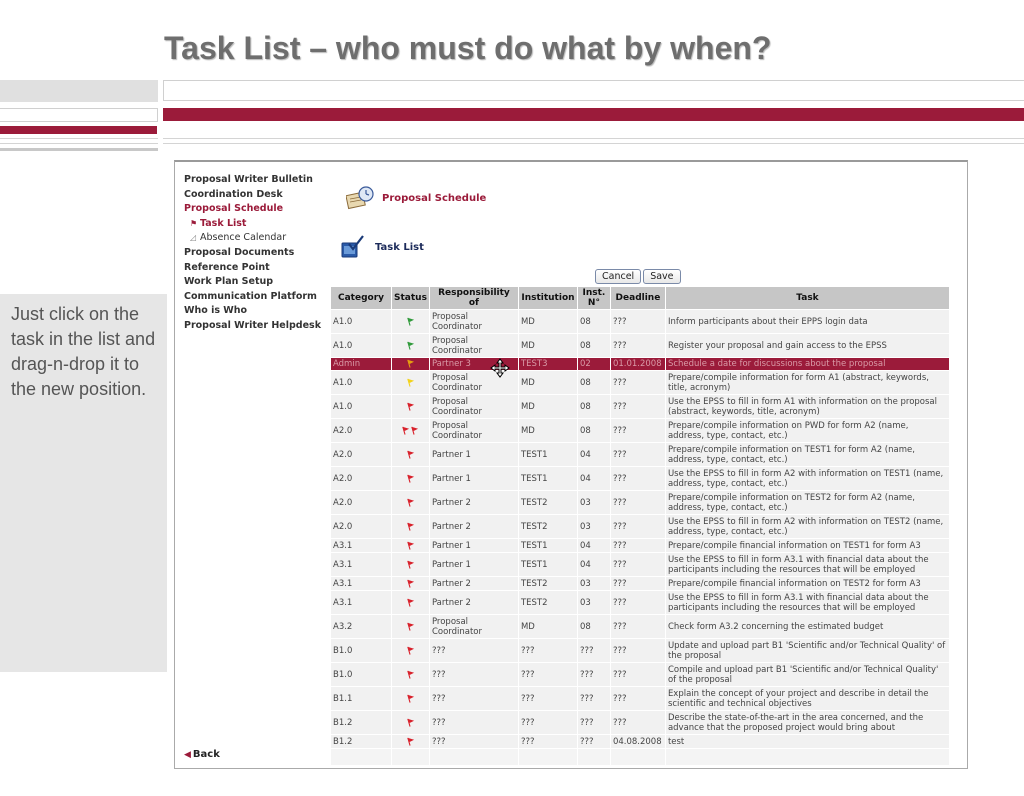 This screenshot has height=796, width=1024. What do you see at coordinates (473, 298) in the screenshot?
I see `column-header: Responsibility of` at bounding box center [473, 298].